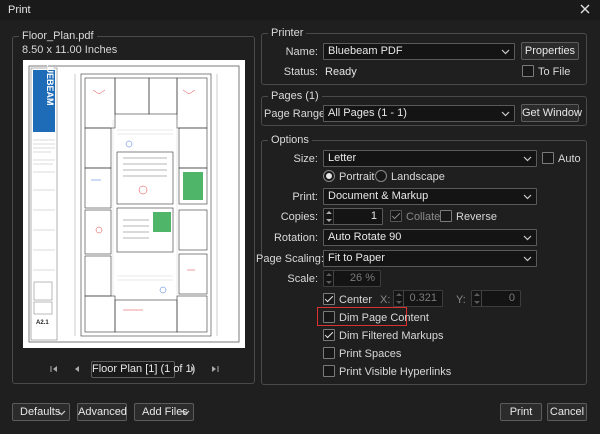 The height and width of the screenshot is (434, 600). What do you see at coordinates (423, 217) in the screenshot?
I see `collate-label: Collate` at bounding box center [423, 217].